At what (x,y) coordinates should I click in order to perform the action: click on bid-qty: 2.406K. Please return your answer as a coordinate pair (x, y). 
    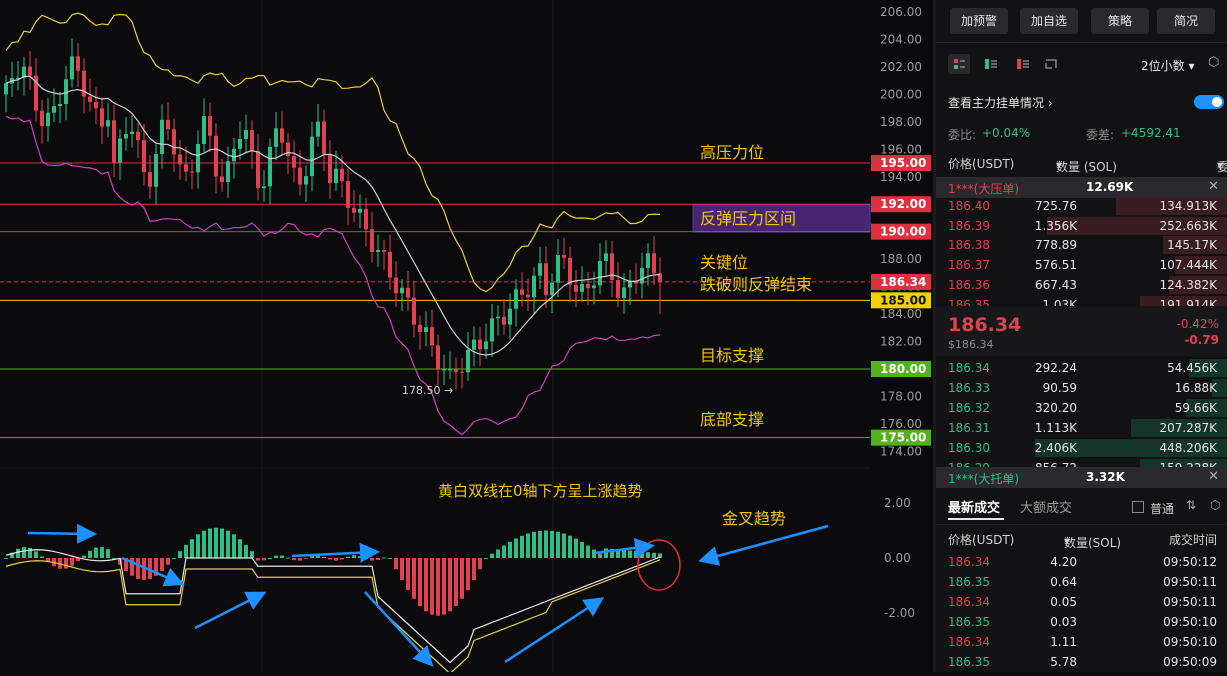
    Looking at the image, I should click on (1055, 448).